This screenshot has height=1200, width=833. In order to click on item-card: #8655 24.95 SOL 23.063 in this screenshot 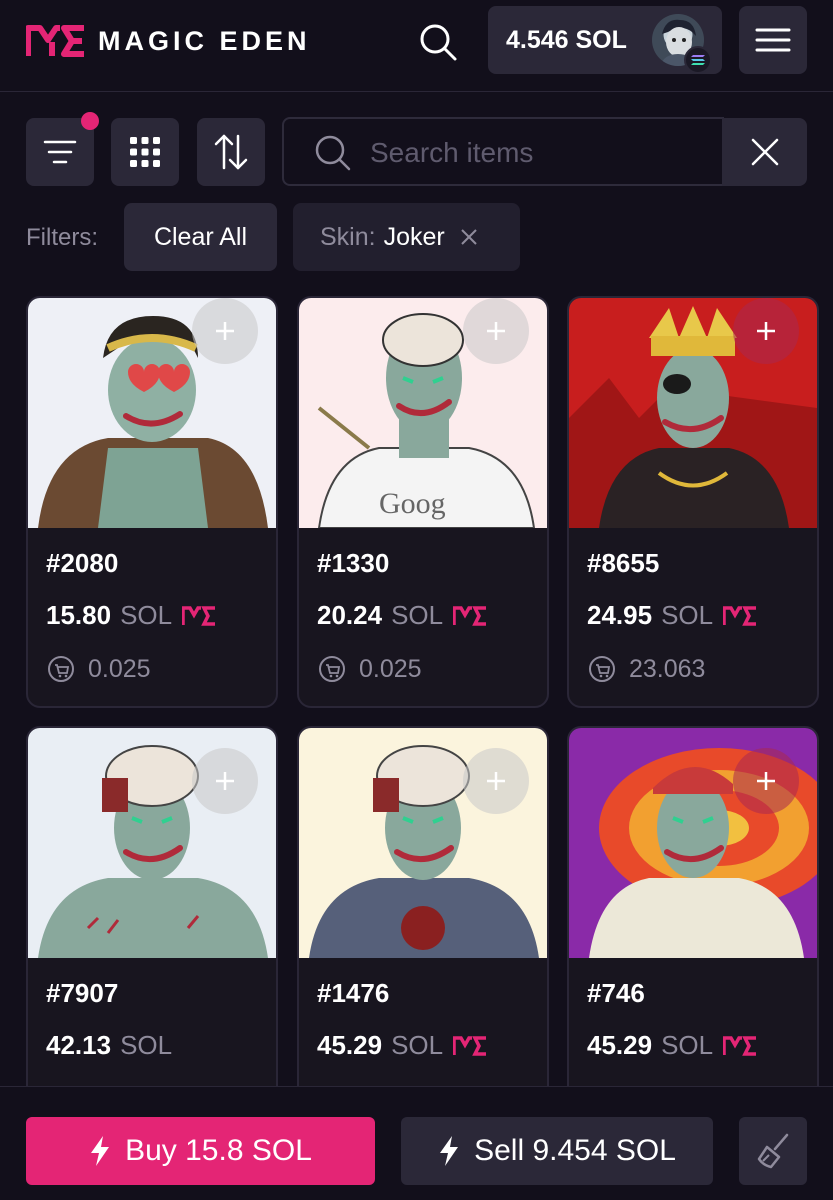, I will do `click(693, 502)`.